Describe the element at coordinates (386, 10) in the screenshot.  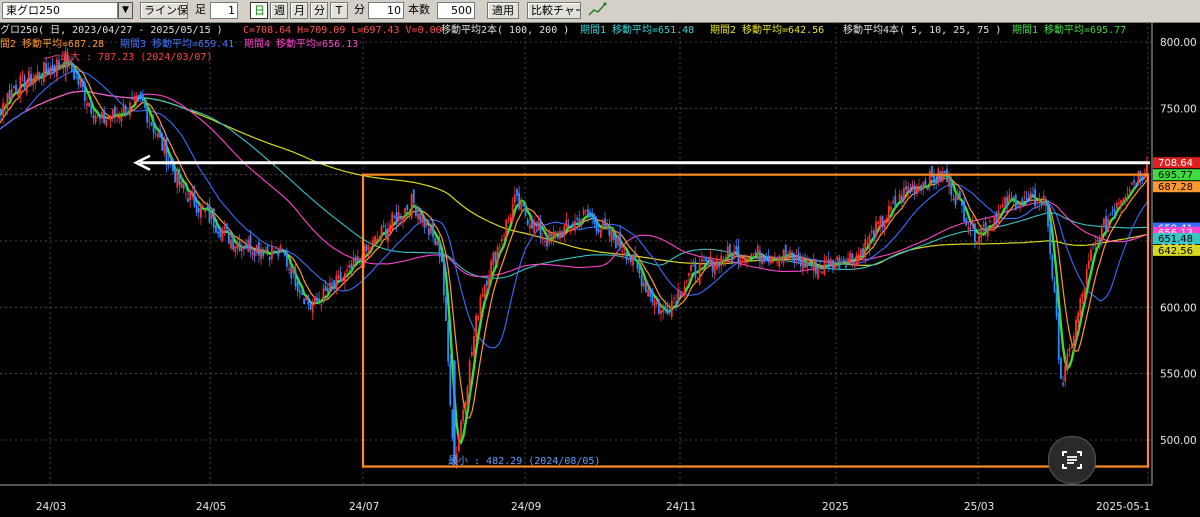
I see `minute-input: 10` at that location.